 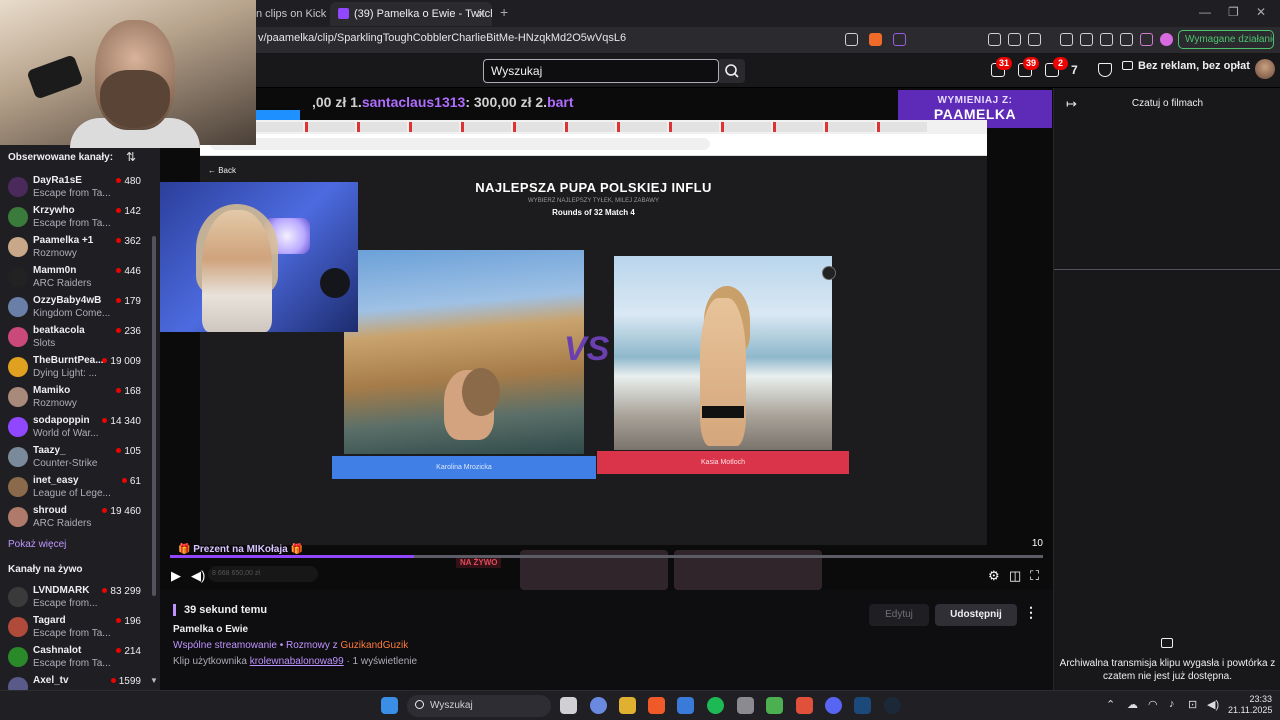 I want to click on profile-icon, so click(x=1146, y=39).